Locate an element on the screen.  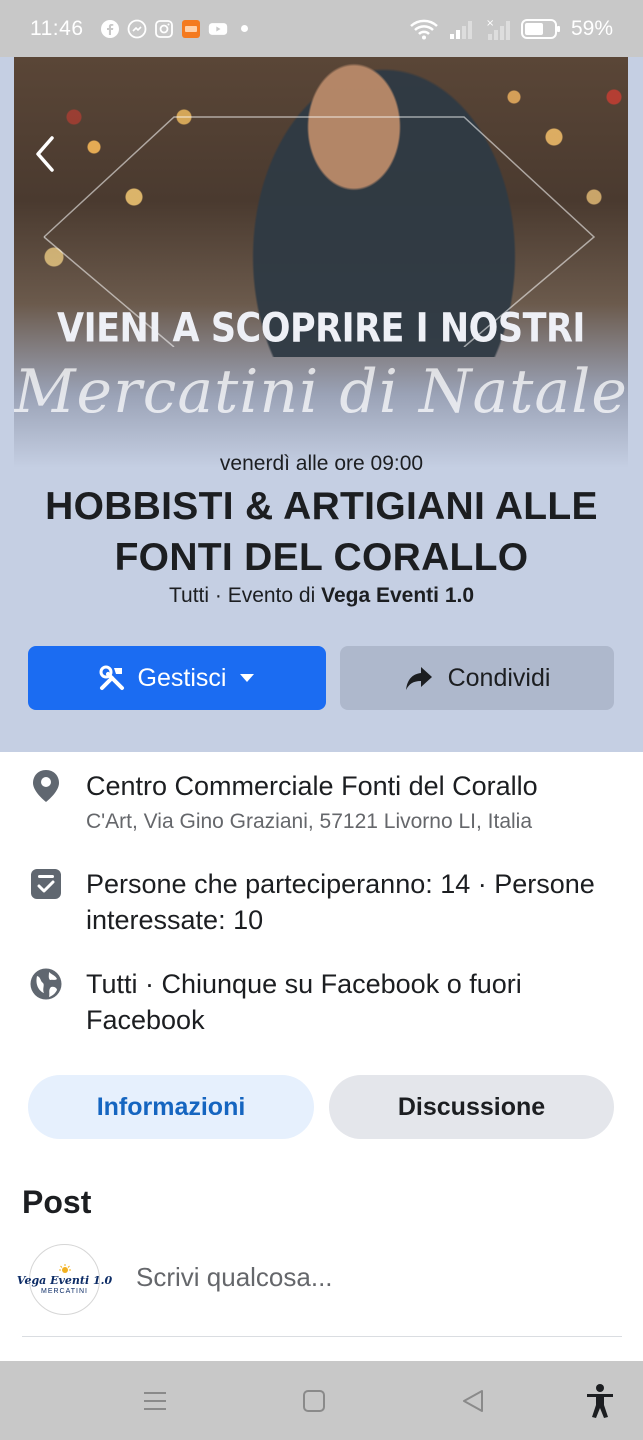
triangle-back-icon is located at coordinates (473, 1401).